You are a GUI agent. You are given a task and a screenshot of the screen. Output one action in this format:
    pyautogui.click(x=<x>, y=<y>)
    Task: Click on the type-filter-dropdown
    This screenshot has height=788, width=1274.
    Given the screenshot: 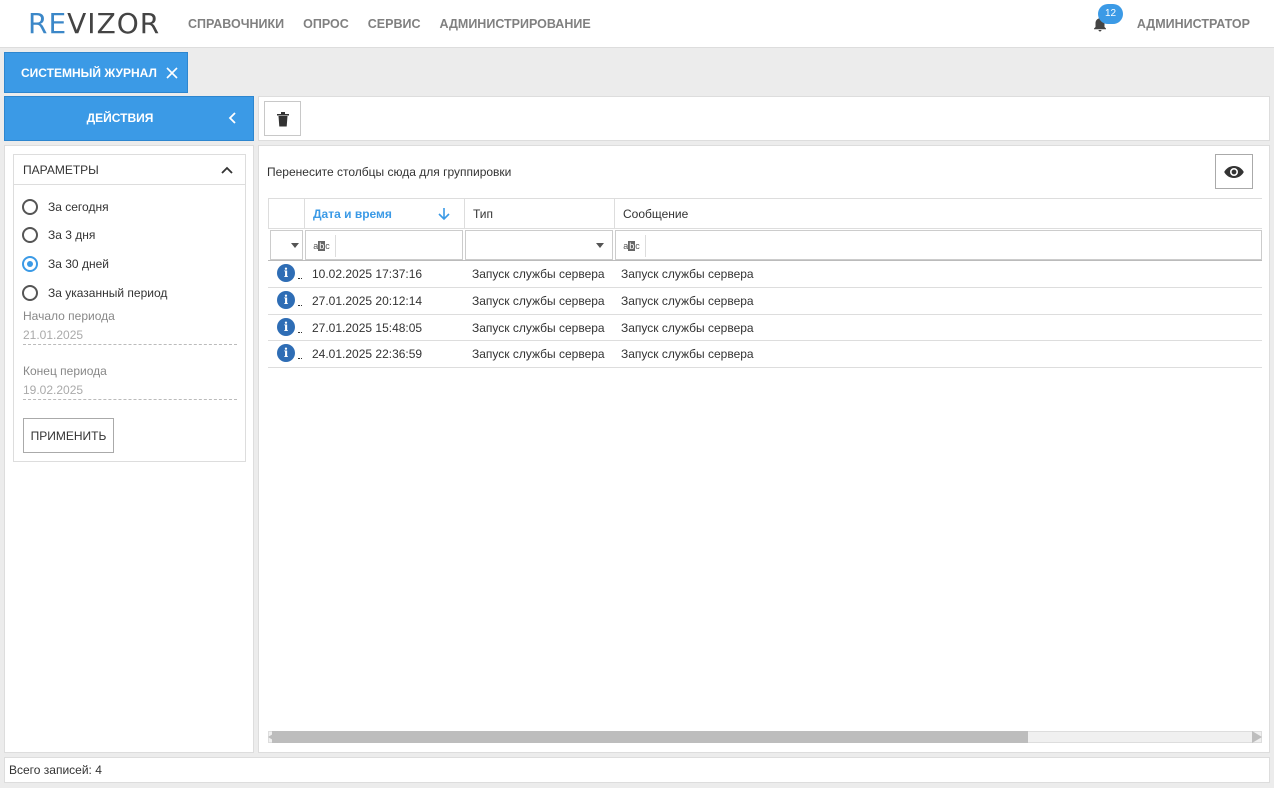 What is the action you would take?
    pyautogui.click(x=539, y=245)
    